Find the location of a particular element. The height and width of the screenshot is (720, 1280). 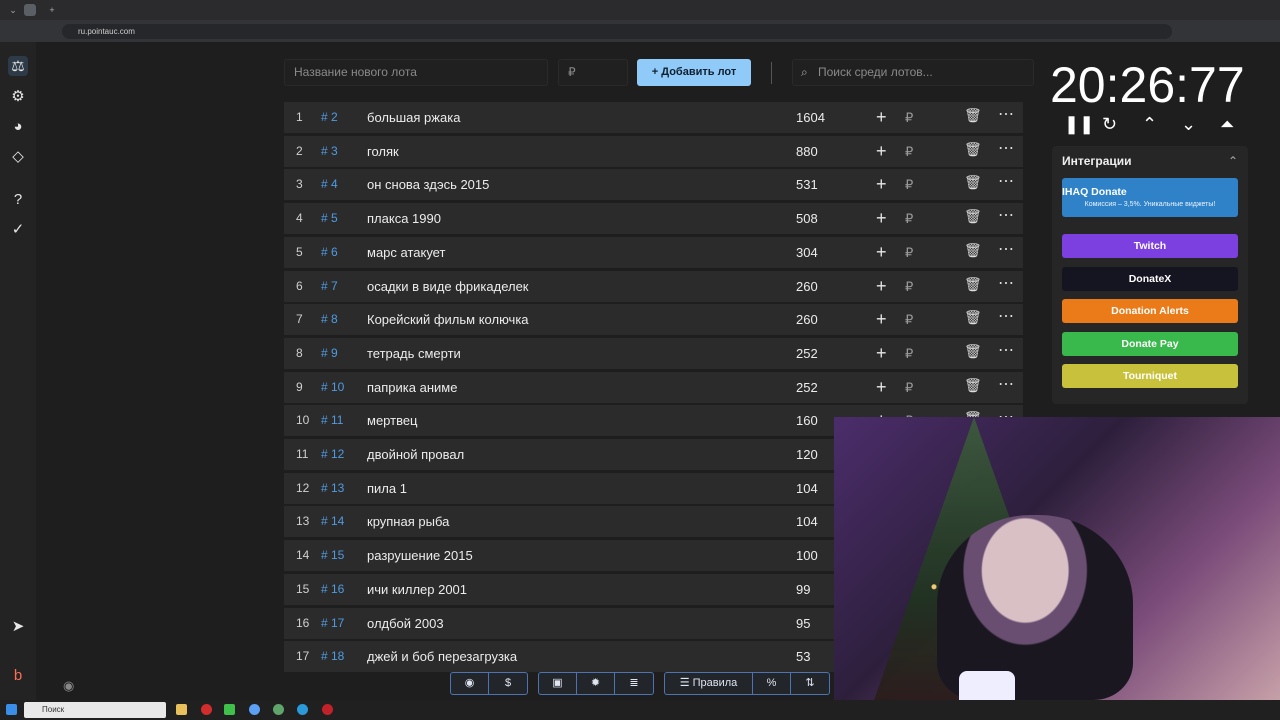

lot-name: осадки в виде фрикаделек is located at coordinates (448, 286).